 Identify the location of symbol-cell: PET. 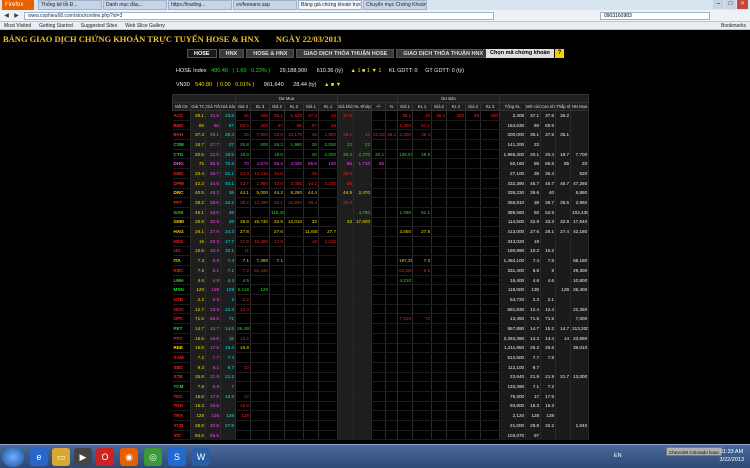
(181, 328).